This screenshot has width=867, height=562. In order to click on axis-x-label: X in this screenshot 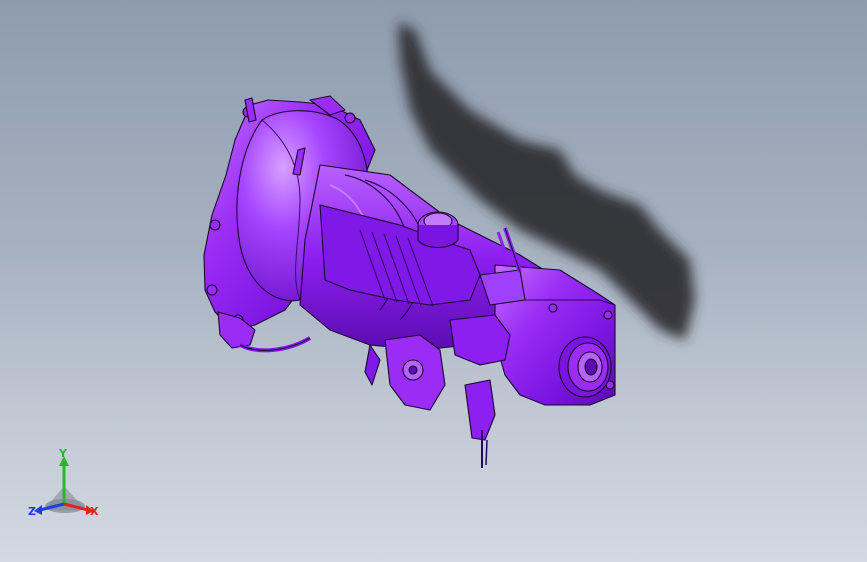, I will do `click(94, 511)`.